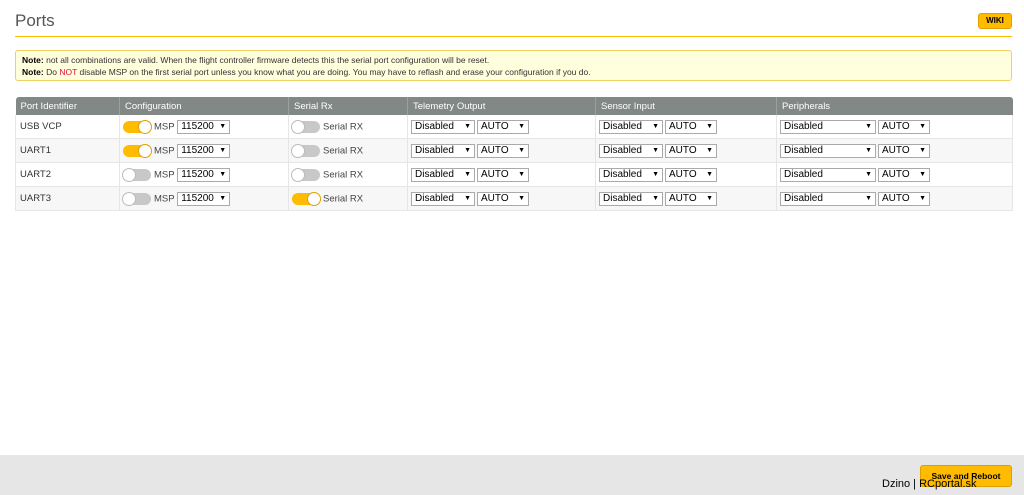 Image resolution: width=1024 pixels, height=495 pixels. What do you see at coordinates (501, 106) in the screenshot?
I see `column-header: Telemetry Output` at bounding box center [501, 106].